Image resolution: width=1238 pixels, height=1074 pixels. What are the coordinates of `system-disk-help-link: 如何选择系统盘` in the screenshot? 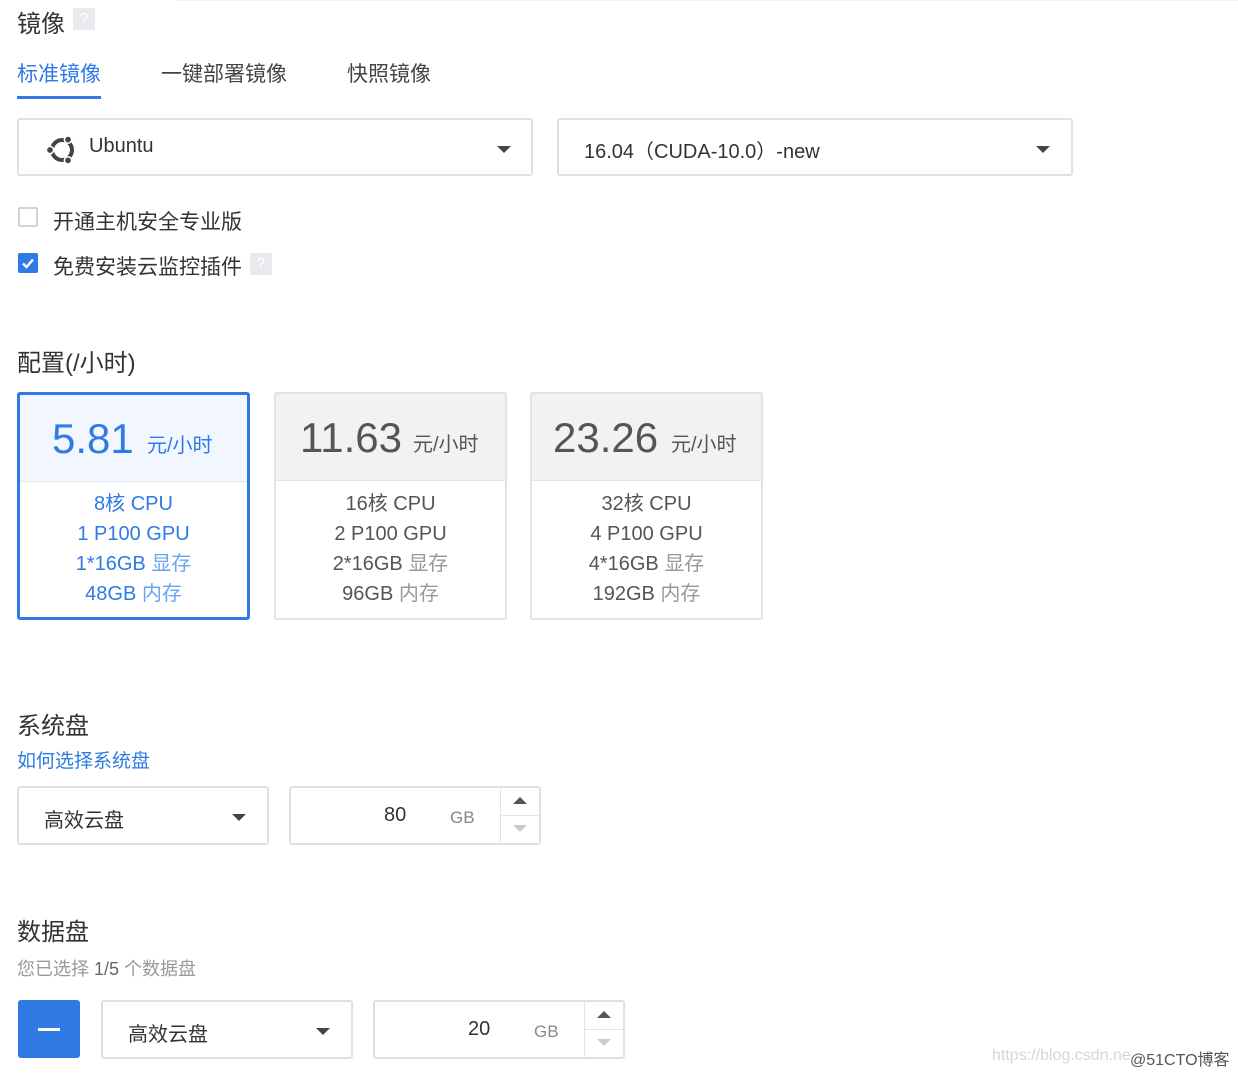 It's located at (83, 759).